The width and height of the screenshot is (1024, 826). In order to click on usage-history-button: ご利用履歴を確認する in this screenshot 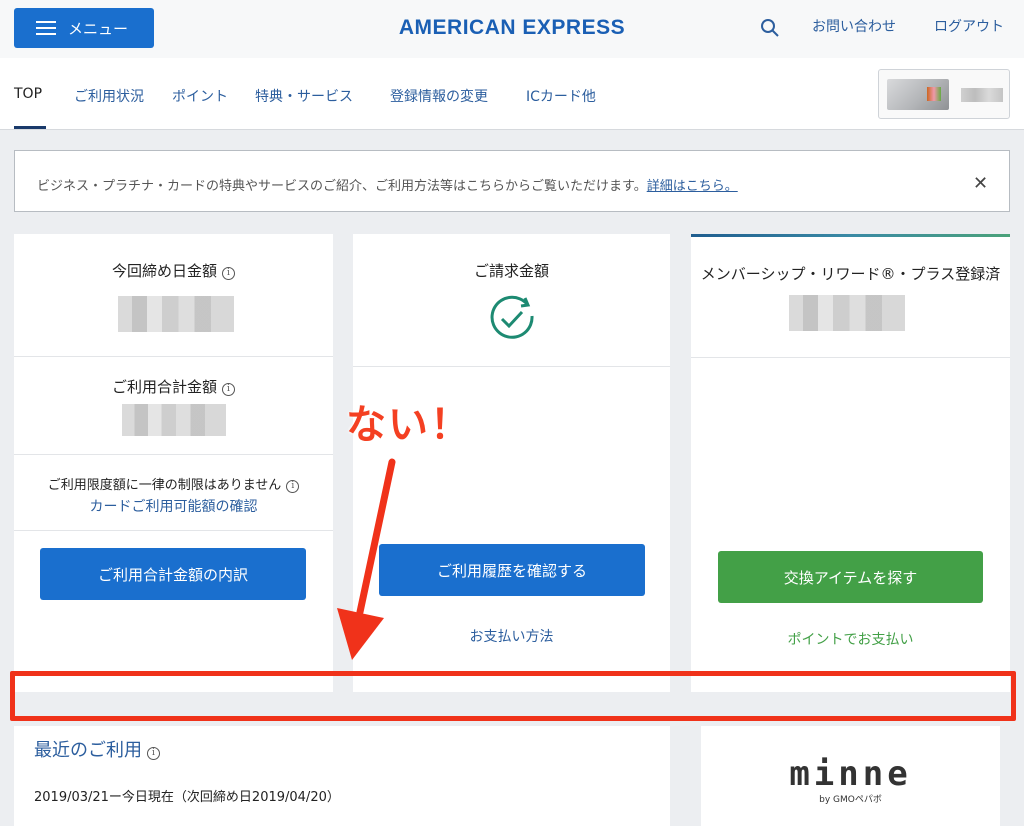, I will do `click(512, 570)`.